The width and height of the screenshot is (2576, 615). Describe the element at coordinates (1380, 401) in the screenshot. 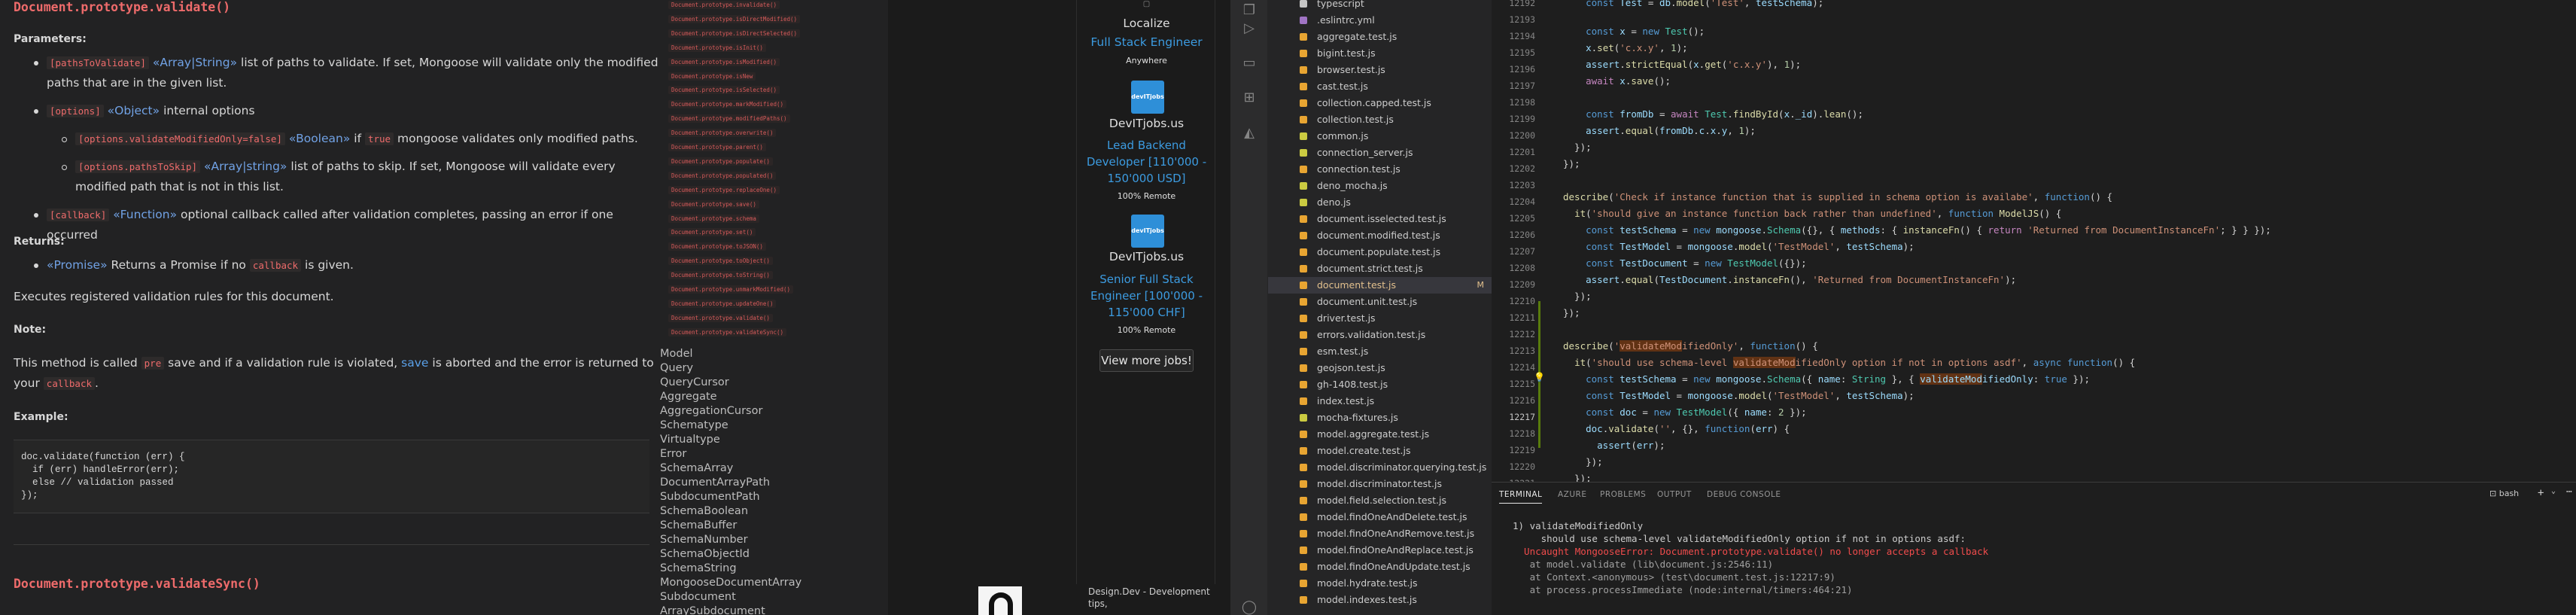

I see `explorer-file-item: index.test.js` at that location.